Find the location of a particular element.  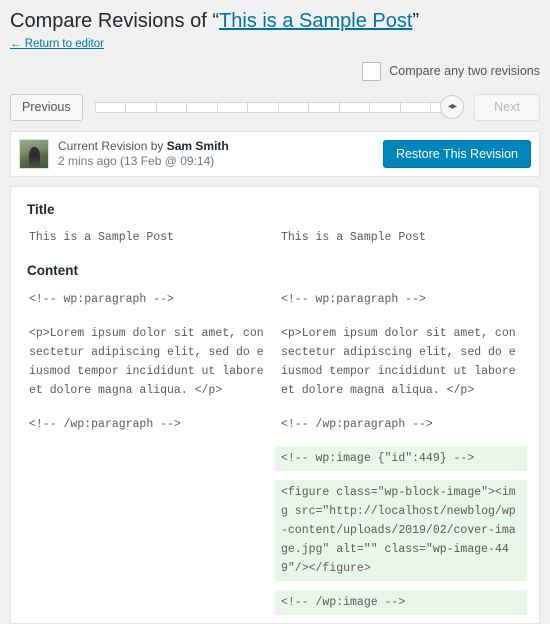

revision-byline-prefix: Current Revision by is located at coordinates (112, 146).